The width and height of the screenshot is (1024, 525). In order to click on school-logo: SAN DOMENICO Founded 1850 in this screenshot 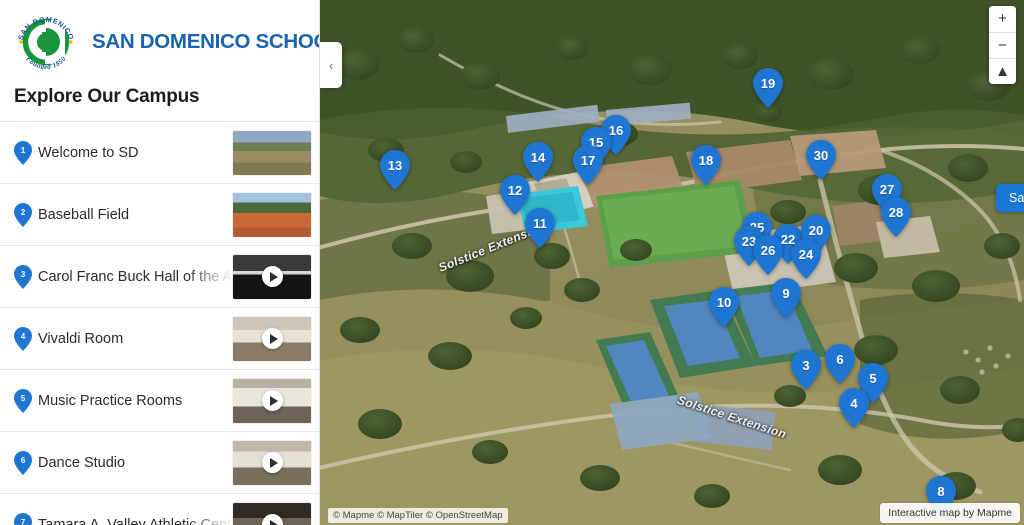, I will do `click(46, 42)`.